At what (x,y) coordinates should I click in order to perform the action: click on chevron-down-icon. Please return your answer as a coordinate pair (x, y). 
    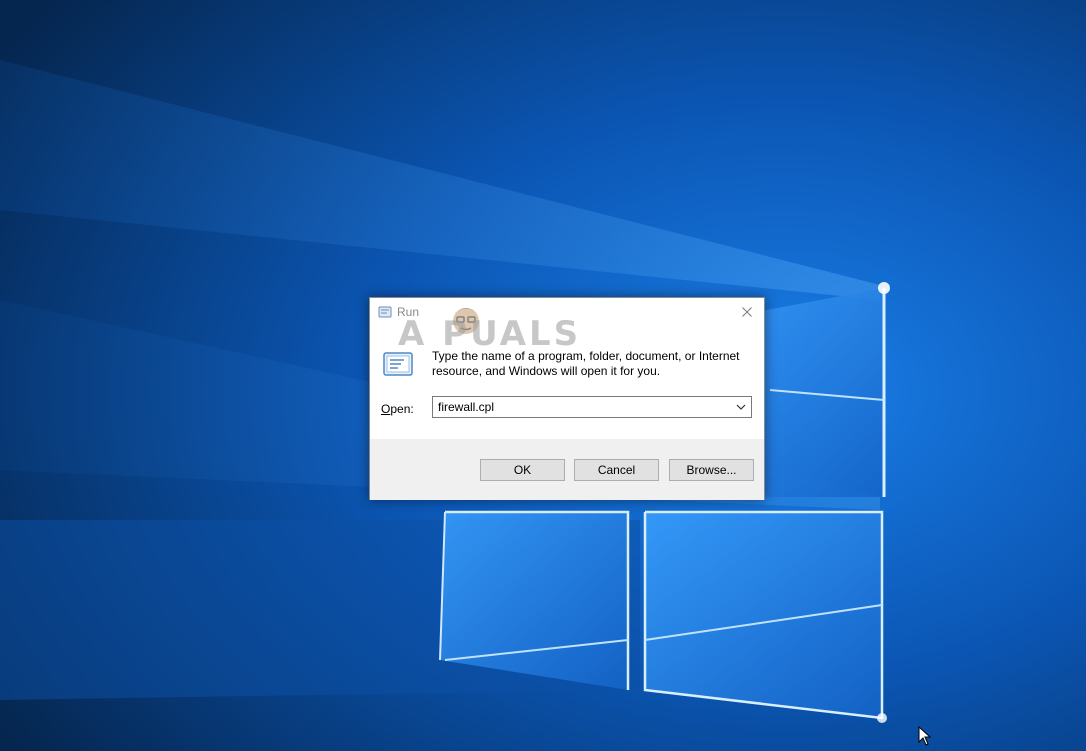
    Looking at the image, I should click on (741, 407).